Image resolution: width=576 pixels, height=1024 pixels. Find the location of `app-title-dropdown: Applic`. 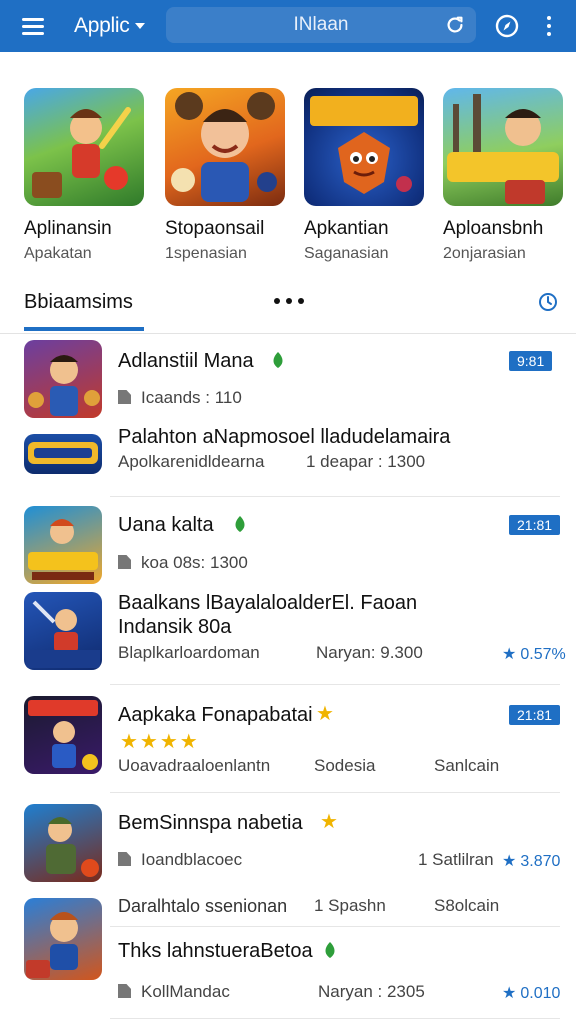

app-title-dropdown: Applic is located at coordinates (110, 26).